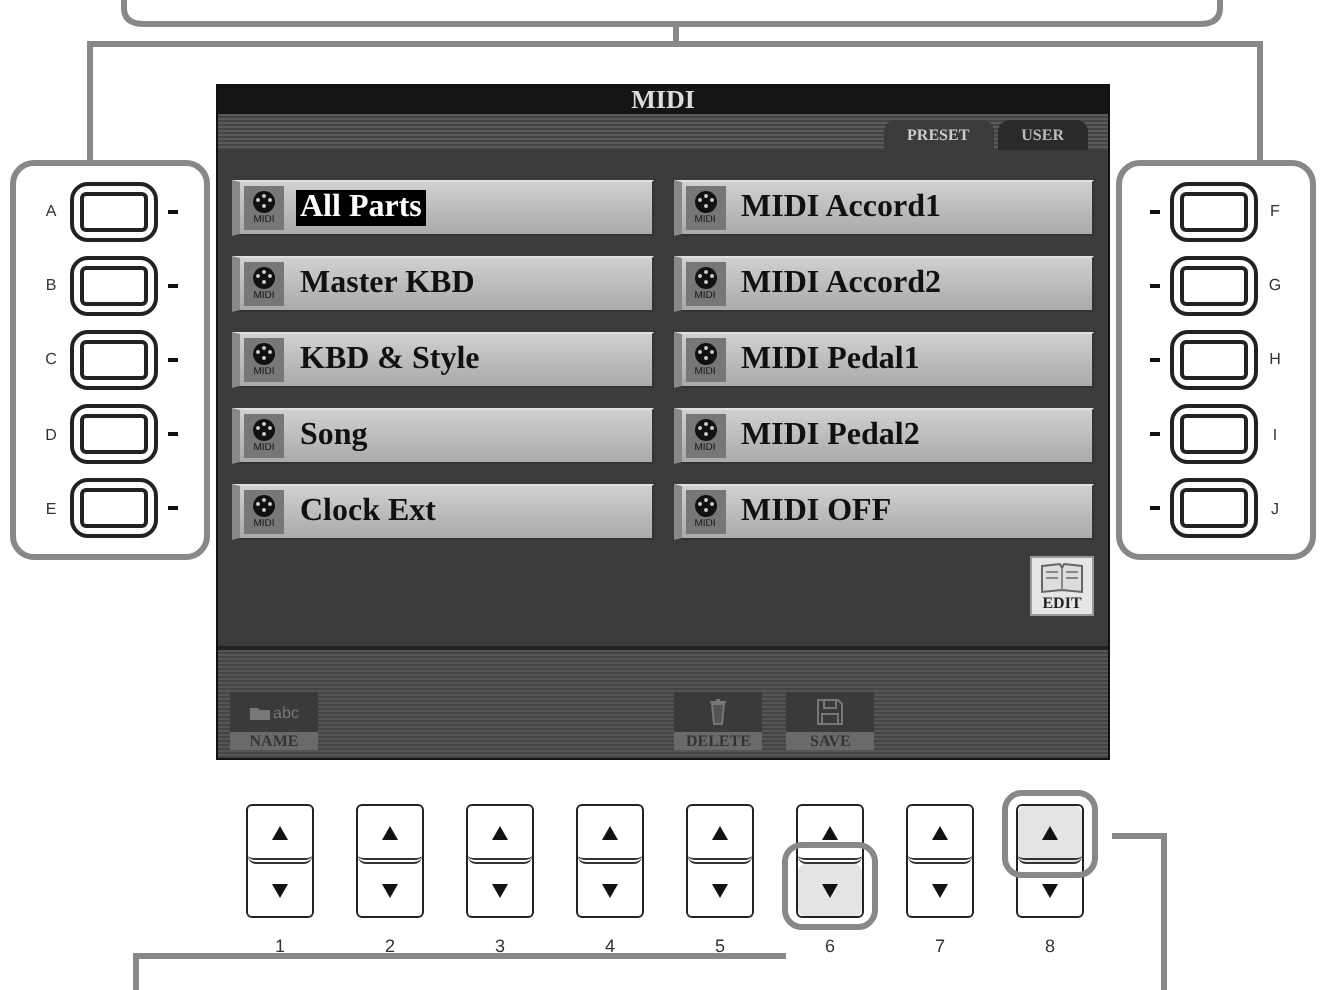 The height and width of the screenshot is (990, 1340). What do you see at coordinates (939, 946) in the screenshot?
I see `button-number: 7` at bounding box center [939, 946].